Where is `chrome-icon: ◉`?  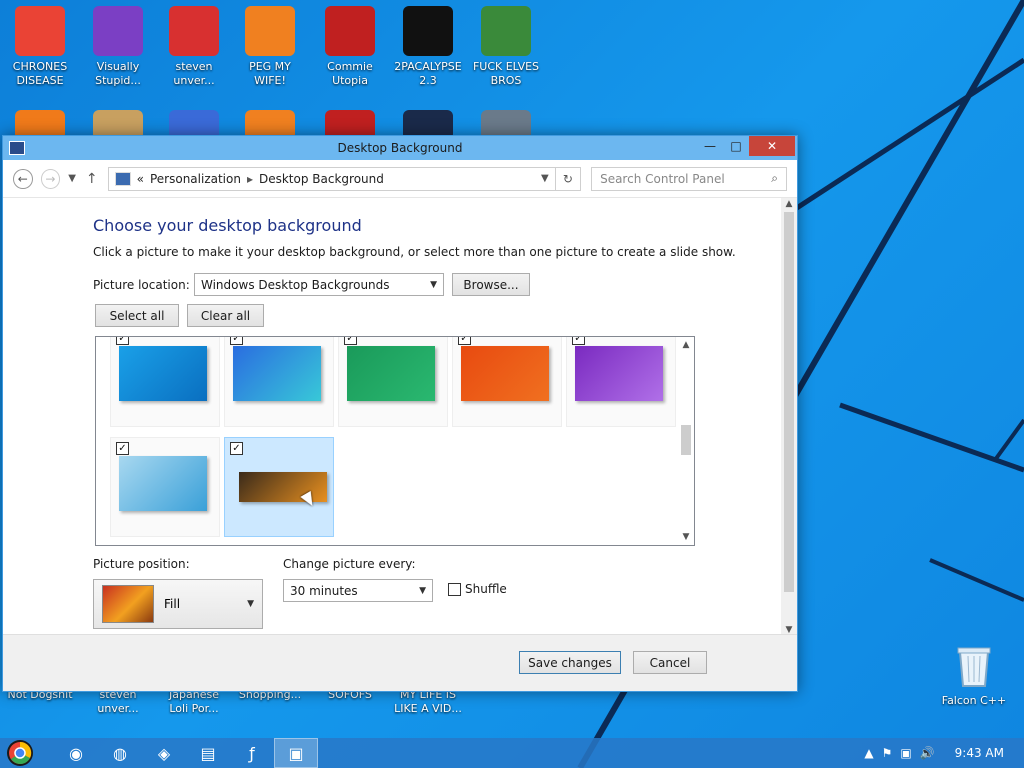
chrome-icon: ◉ is located at coordinates (76, 753).